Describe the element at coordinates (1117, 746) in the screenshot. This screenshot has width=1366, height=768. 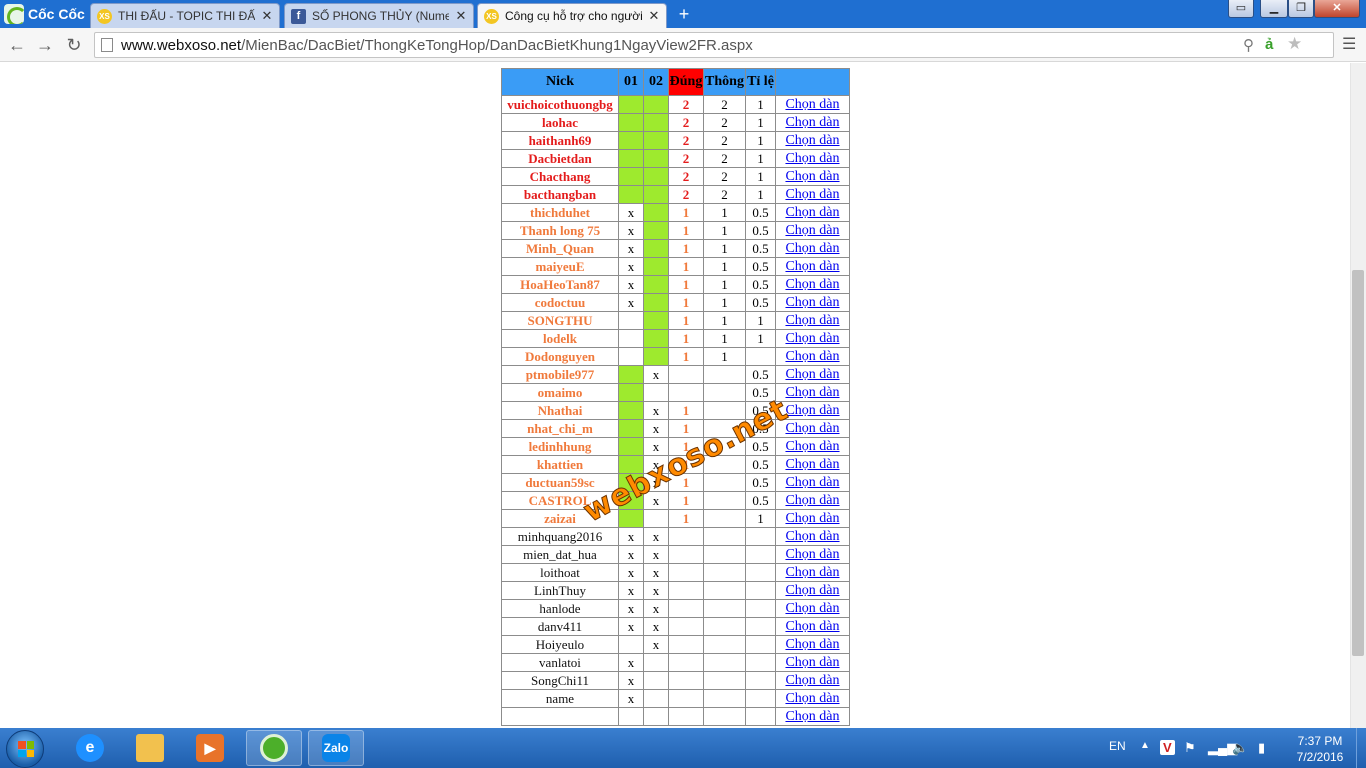
I see `language-indicator: EN` at that location.